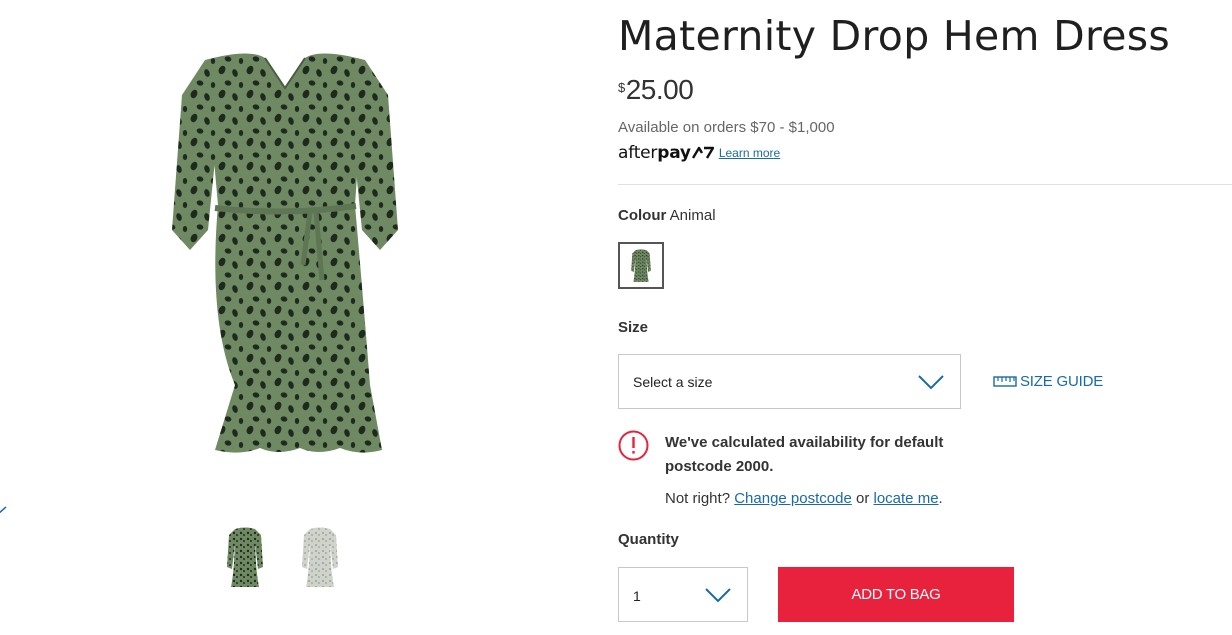 The width and height of the screenshot is (1232, 635). What do you see at coordinates (940, 498) in the screenshot?
I see `postcode-end: .` at bounding box center [940, 498].